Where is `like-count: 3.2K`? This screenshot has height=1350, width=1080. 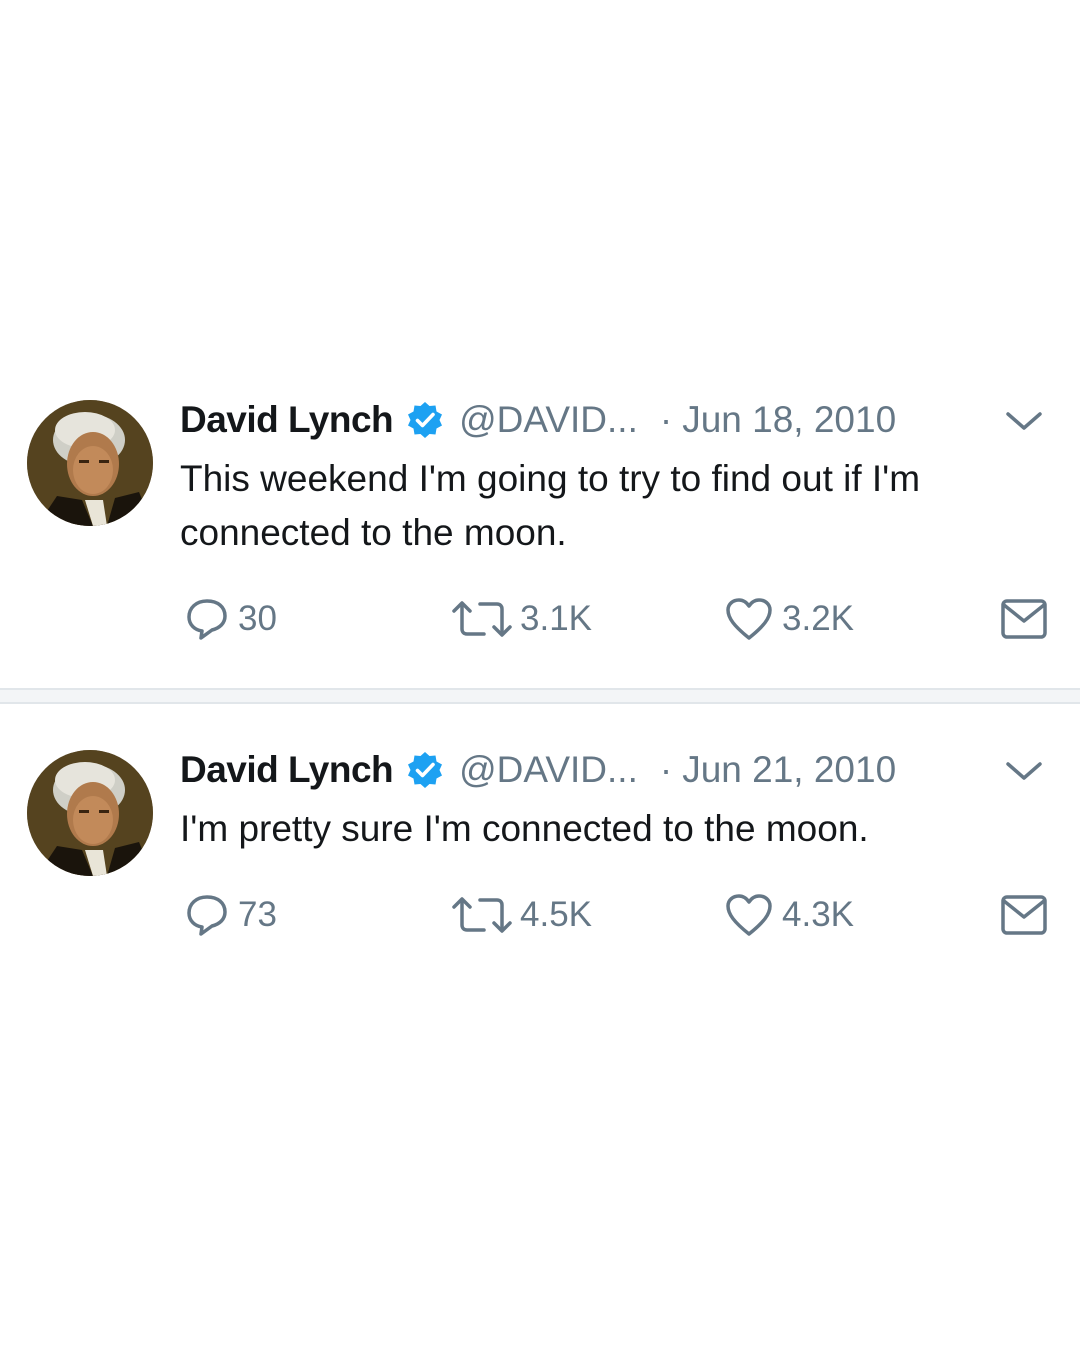 like-count: 3.2K is located at coordinates (818, 618).